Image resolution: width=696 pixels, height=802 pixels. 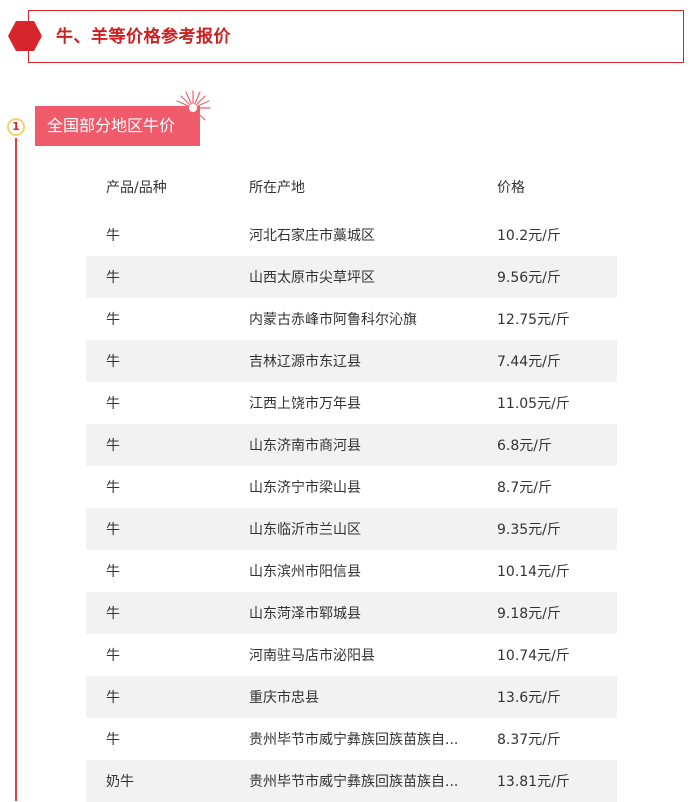 I want to click on cell-price: 8.37元/斤, so click(x=556, y=739).